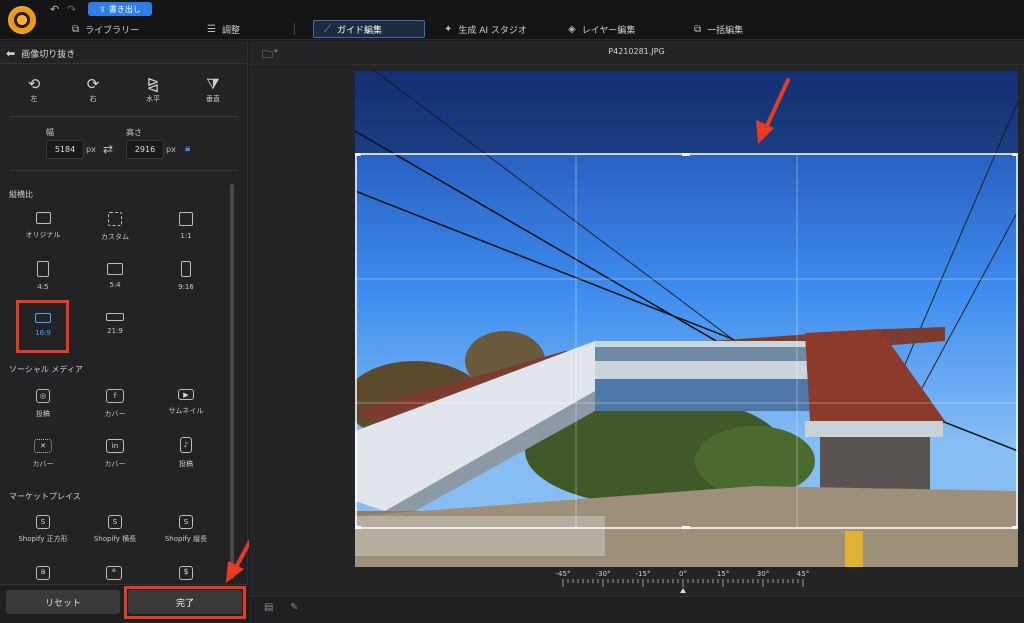 Image resolution: width=1024 pixels, height=623 pixels. What do you see at coordinates (112, 30) in the screenshot?
I see `tab-label: ライブラリー` at bounding box center [112, 30].